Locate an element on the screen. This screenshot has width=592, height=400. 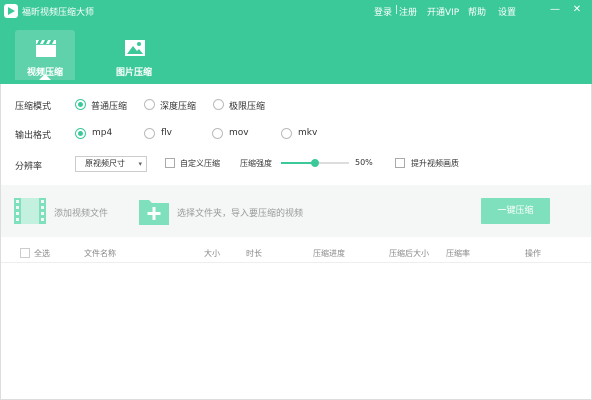
add-folder-icon is located at coordinates (154, 212).